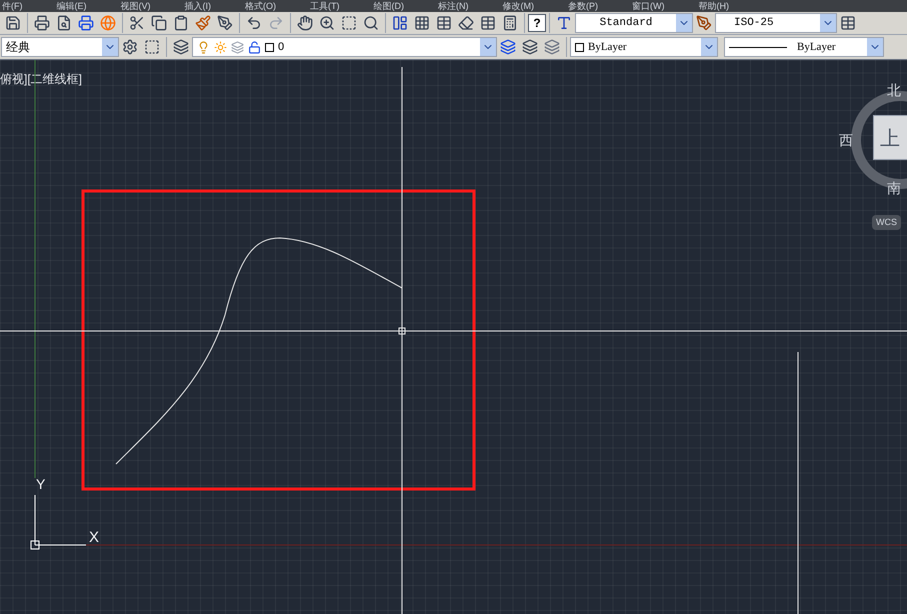 Image resolution: width=907 pixels, height=614 pixels. What do you see at coordinates (626, 23) in the screenshot?
I see `text-style-value: Standard` at bounding box center [626, 23].